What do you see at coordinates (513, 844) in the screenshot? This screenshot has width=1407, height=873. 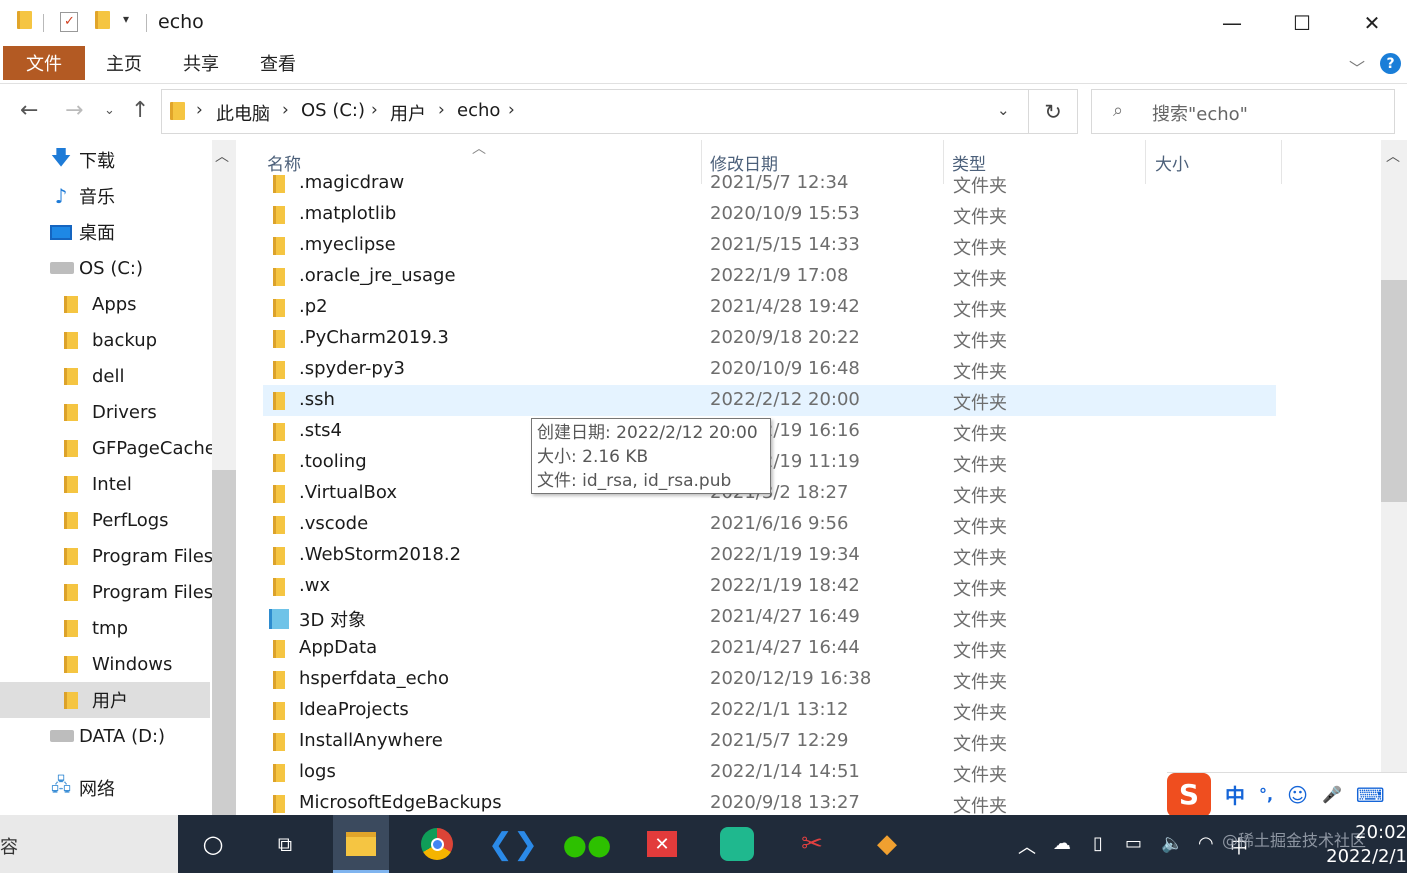 I see `vscode-icon: ❮❯` at bounding box center [513, 844].